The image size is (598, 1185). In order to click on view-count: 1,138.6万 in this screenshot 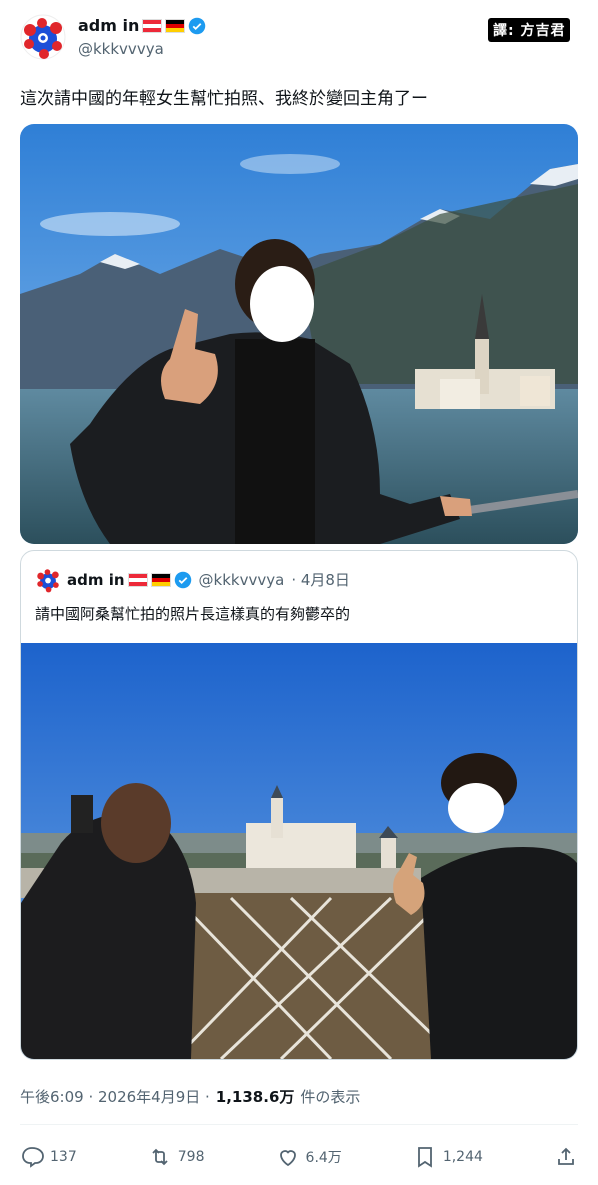, I will do `click(255, 1097)`.